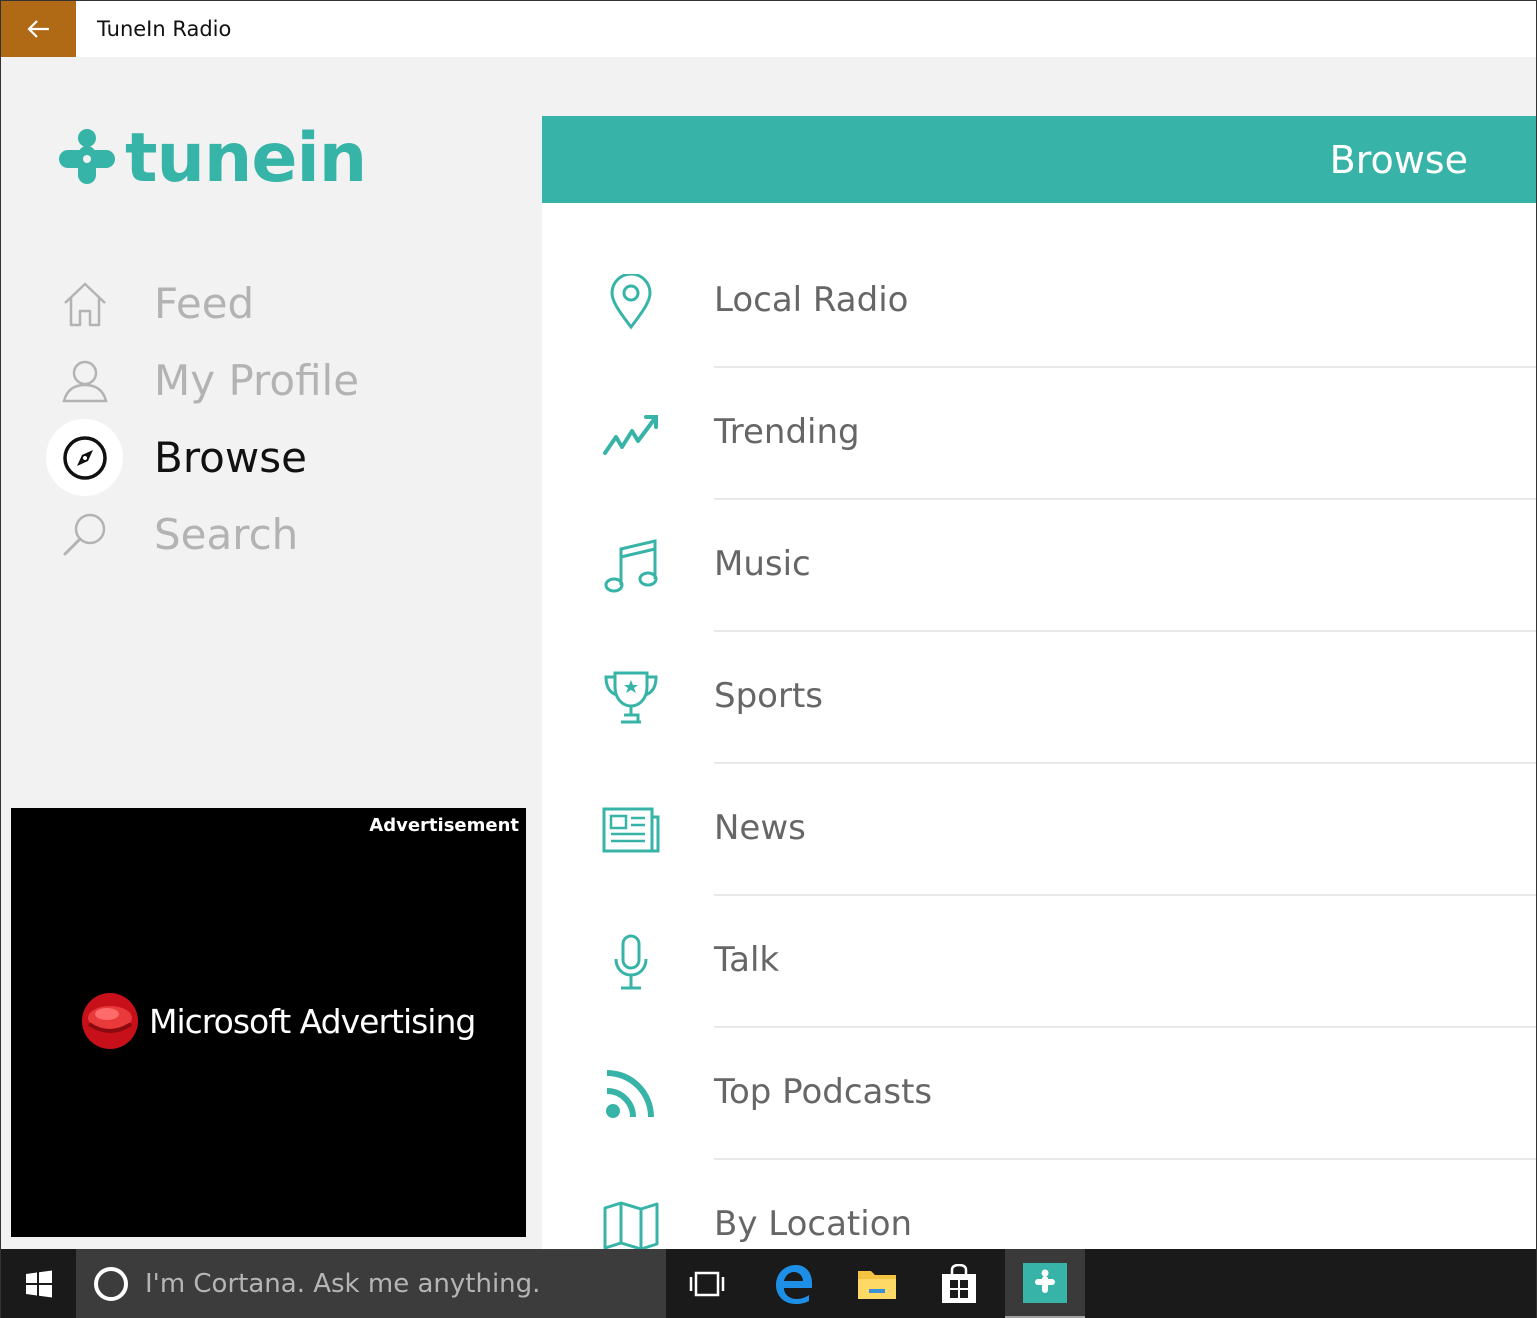 The image size is (1537, 1318). I want to click on task-view-button, so click(707, 1283).